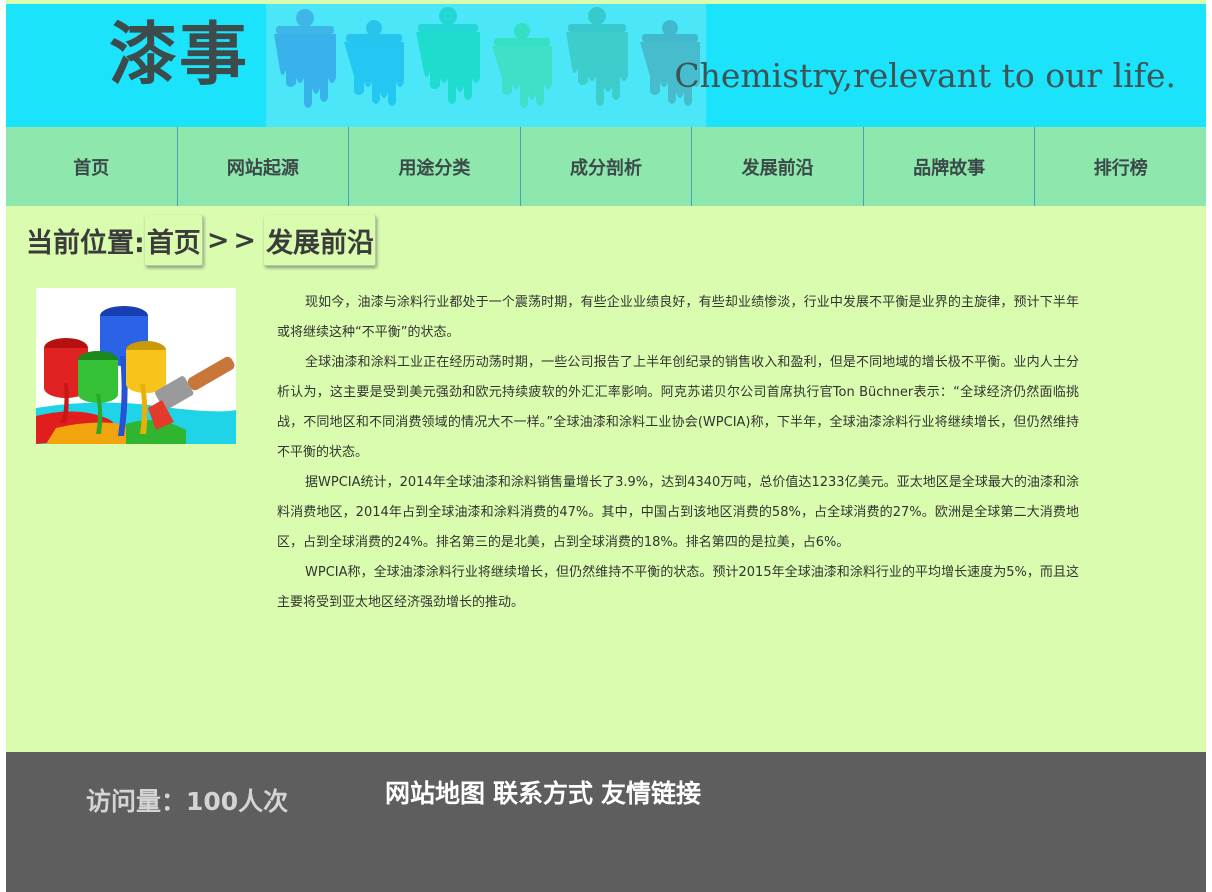  I want to click on breadcrumb: 当前位置: 首页 >> 发展前沿, so click(201, 240).